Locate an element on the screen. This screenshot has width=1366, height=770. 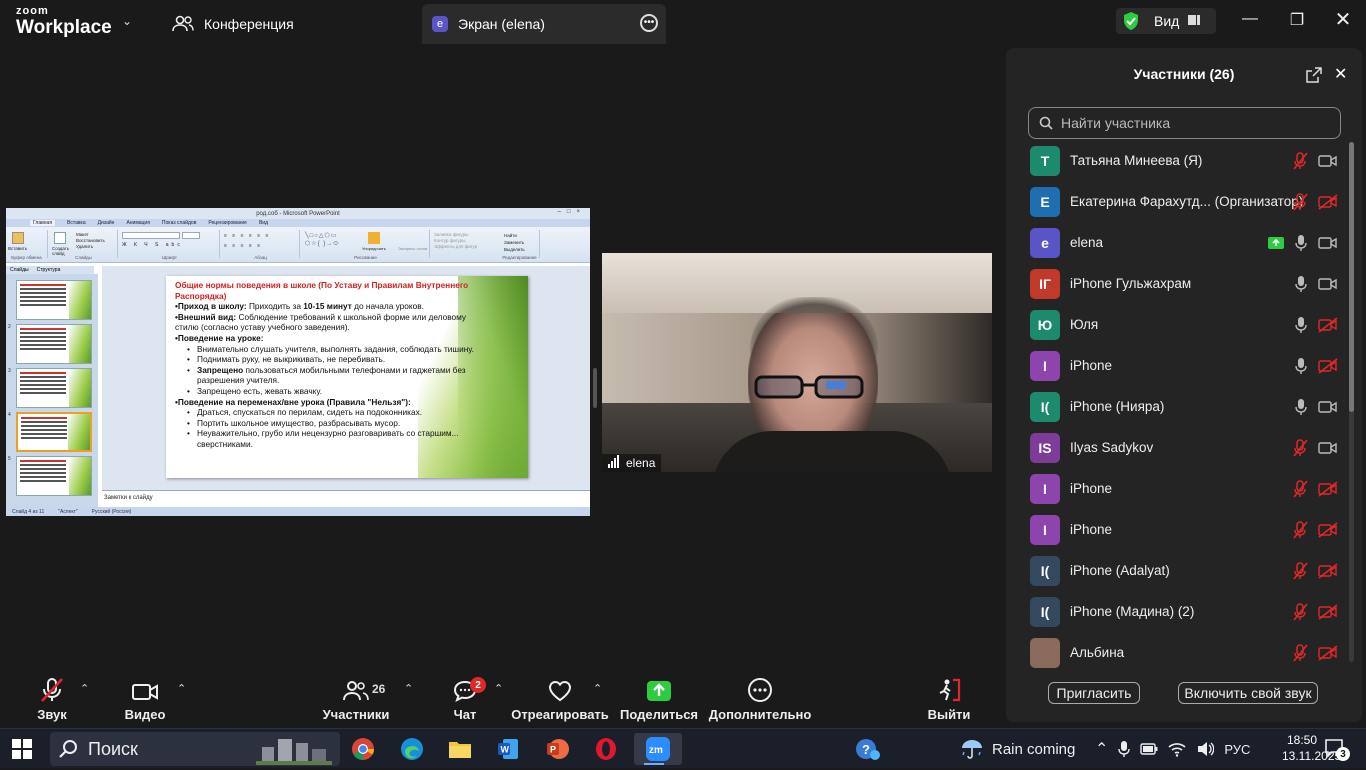
participant-row: Альбина is located at coordinates (1178, 650).